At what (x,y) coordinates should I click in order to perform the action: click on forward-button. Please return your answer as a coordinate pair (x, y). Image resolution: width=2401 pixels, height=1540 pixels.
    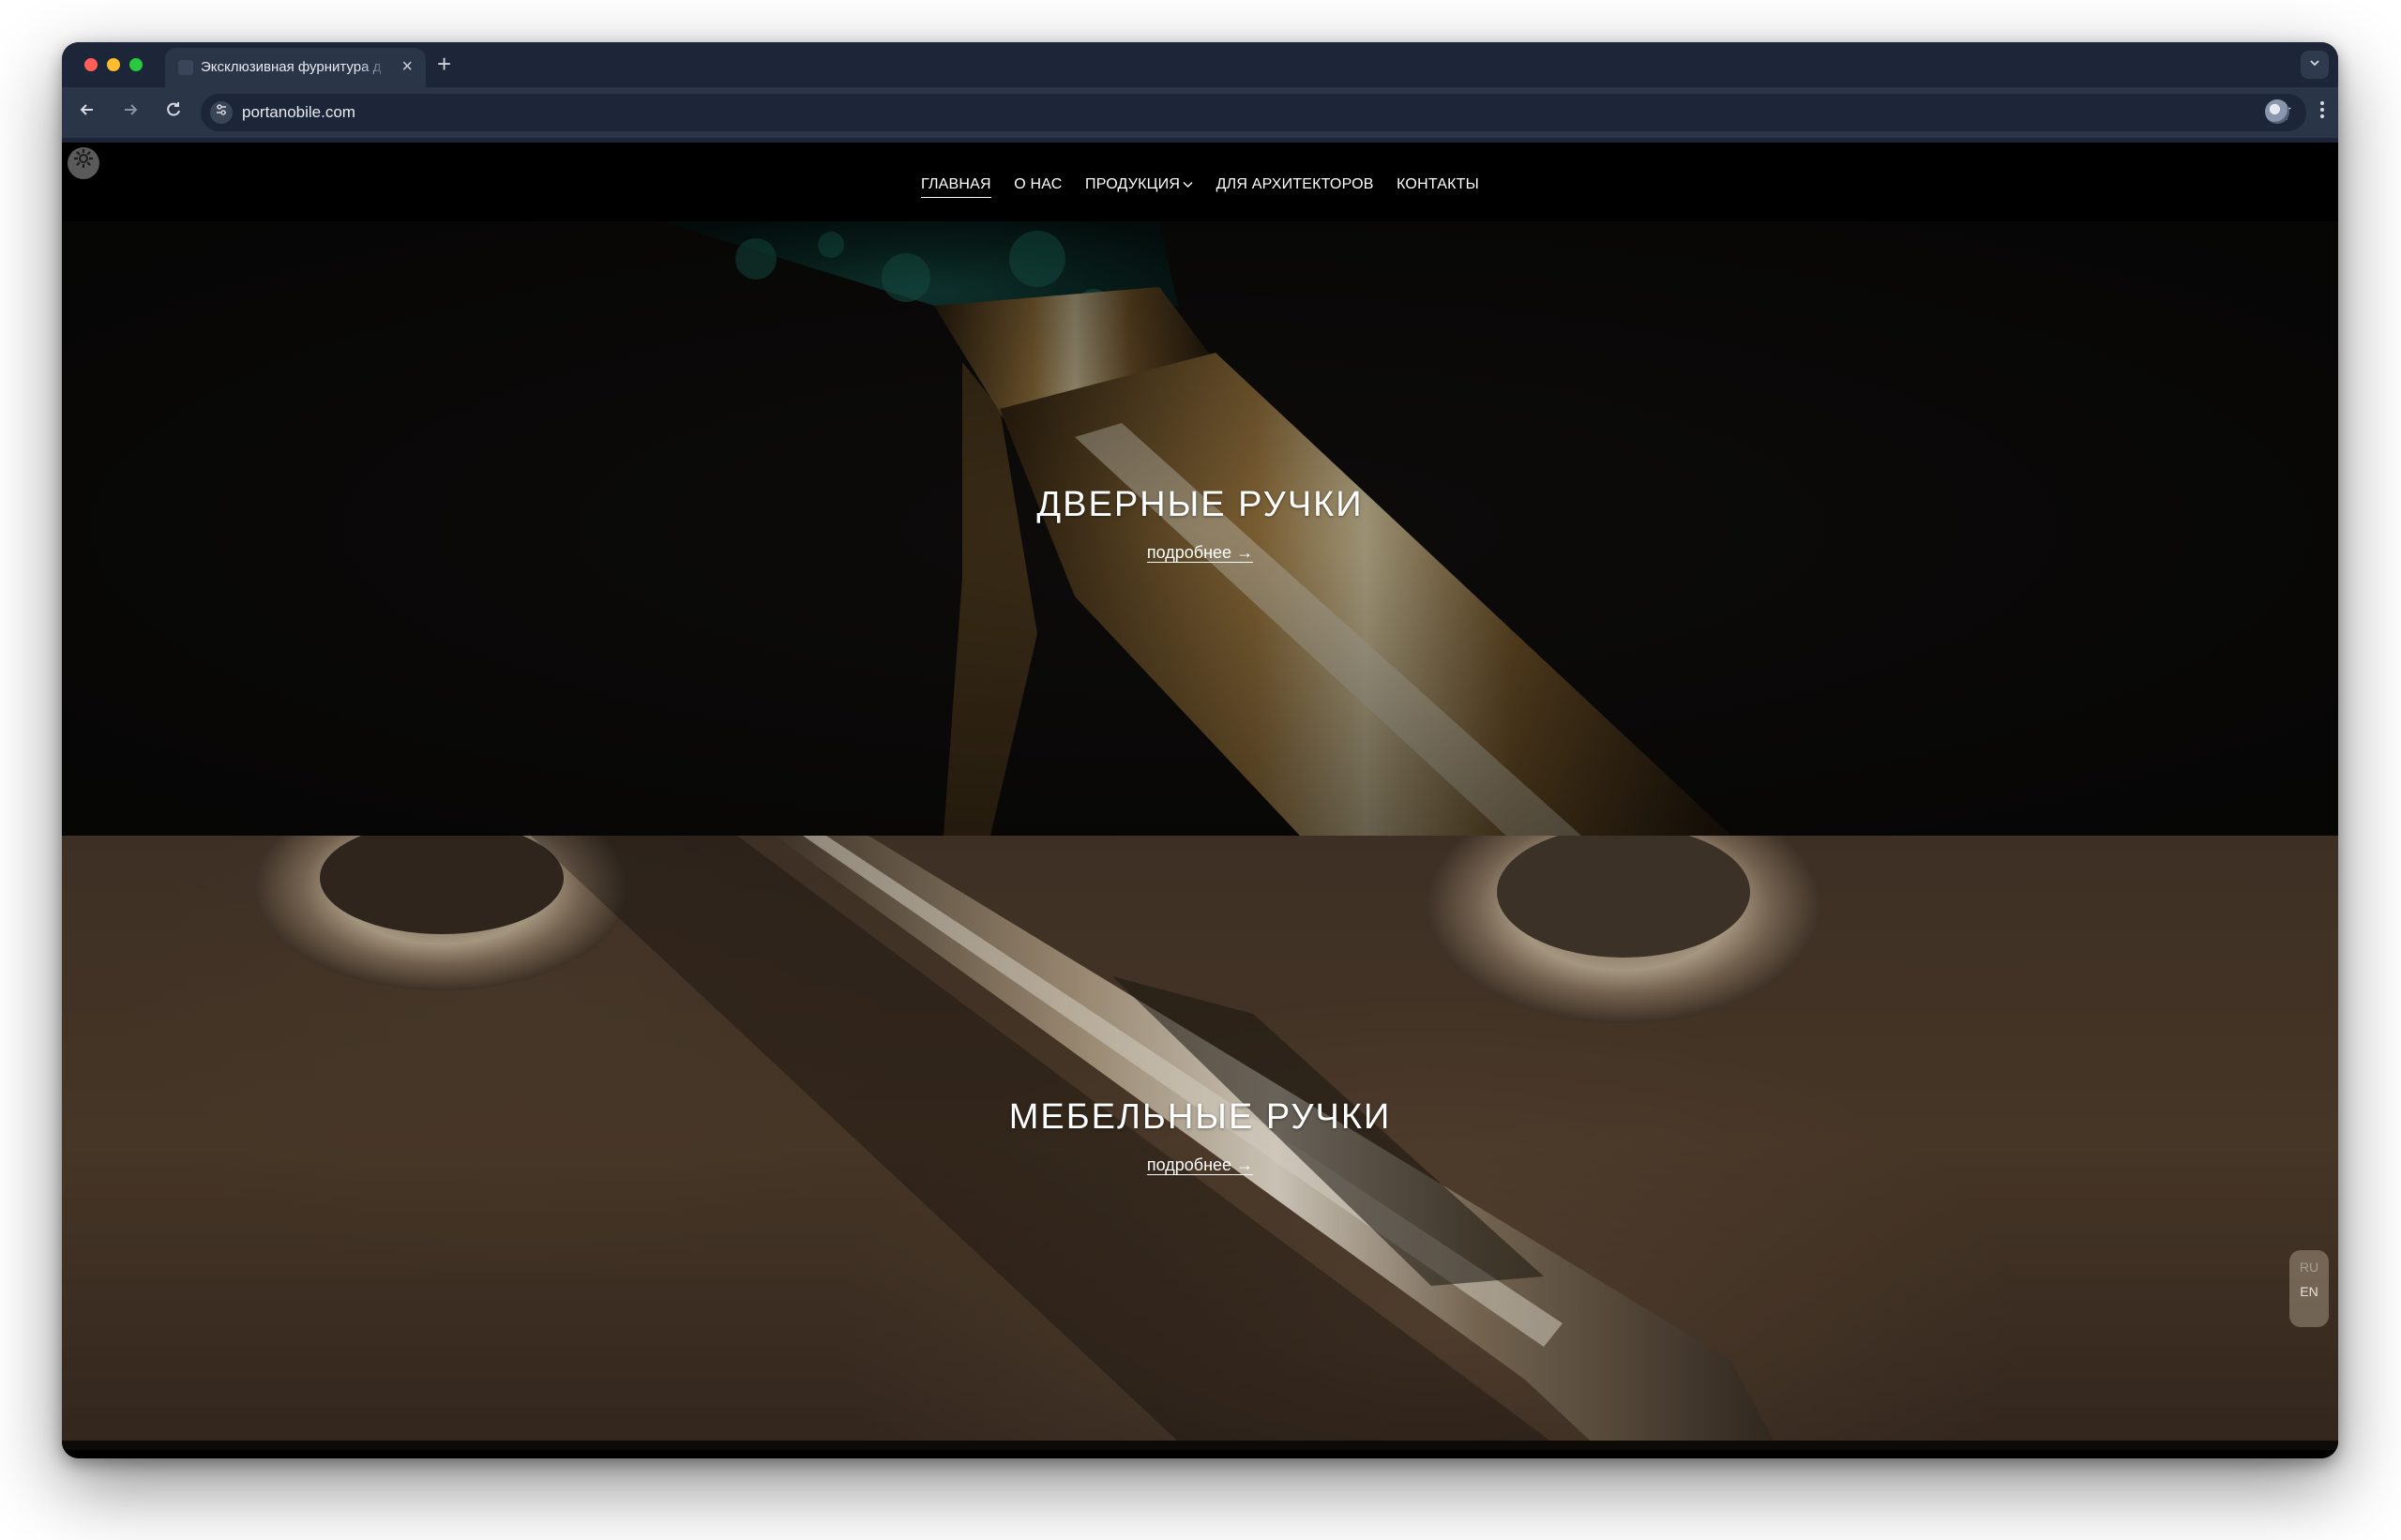
    Looking at the image, I should click on (130, 112).